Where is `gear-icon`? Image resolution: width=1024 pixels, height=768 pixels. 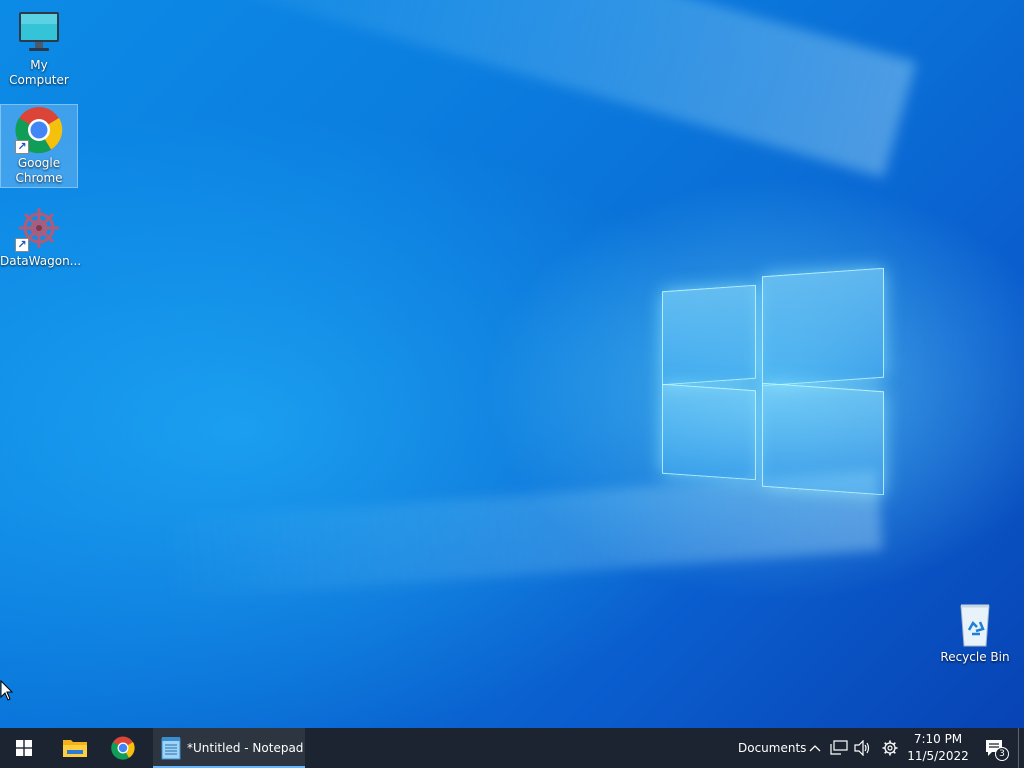
gear-icon is located at coordinates (890, 748).